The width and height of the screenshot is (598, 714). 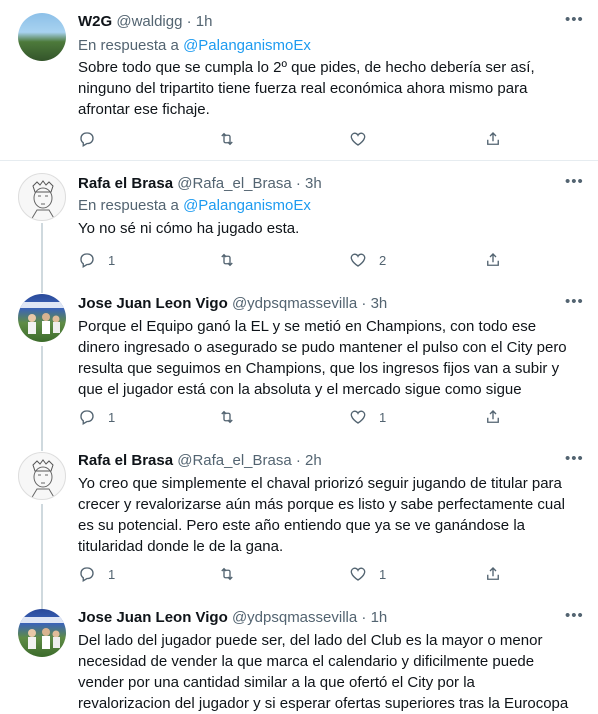 I want to click on author-handle: @waldigg, so click(x=149, y=21).